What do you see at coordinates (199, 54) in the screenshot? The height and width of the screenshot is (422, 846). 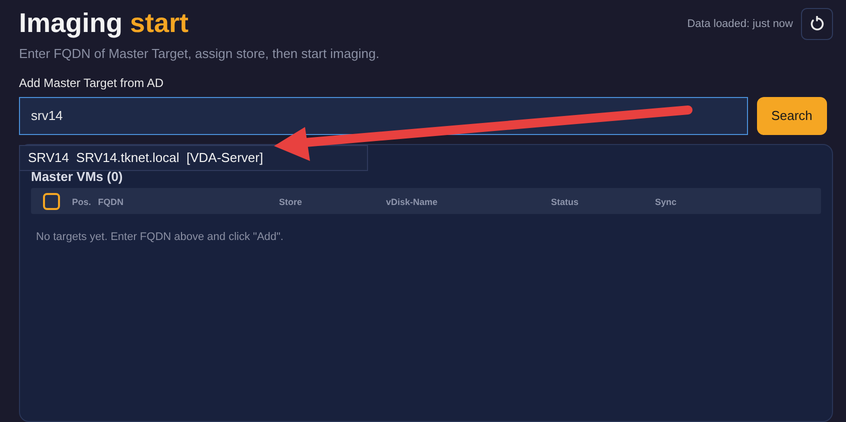 I see `page-subtitle: Enter FQDN of Master Target, assign store, then start imaging.` at bounding box center [199, 54].